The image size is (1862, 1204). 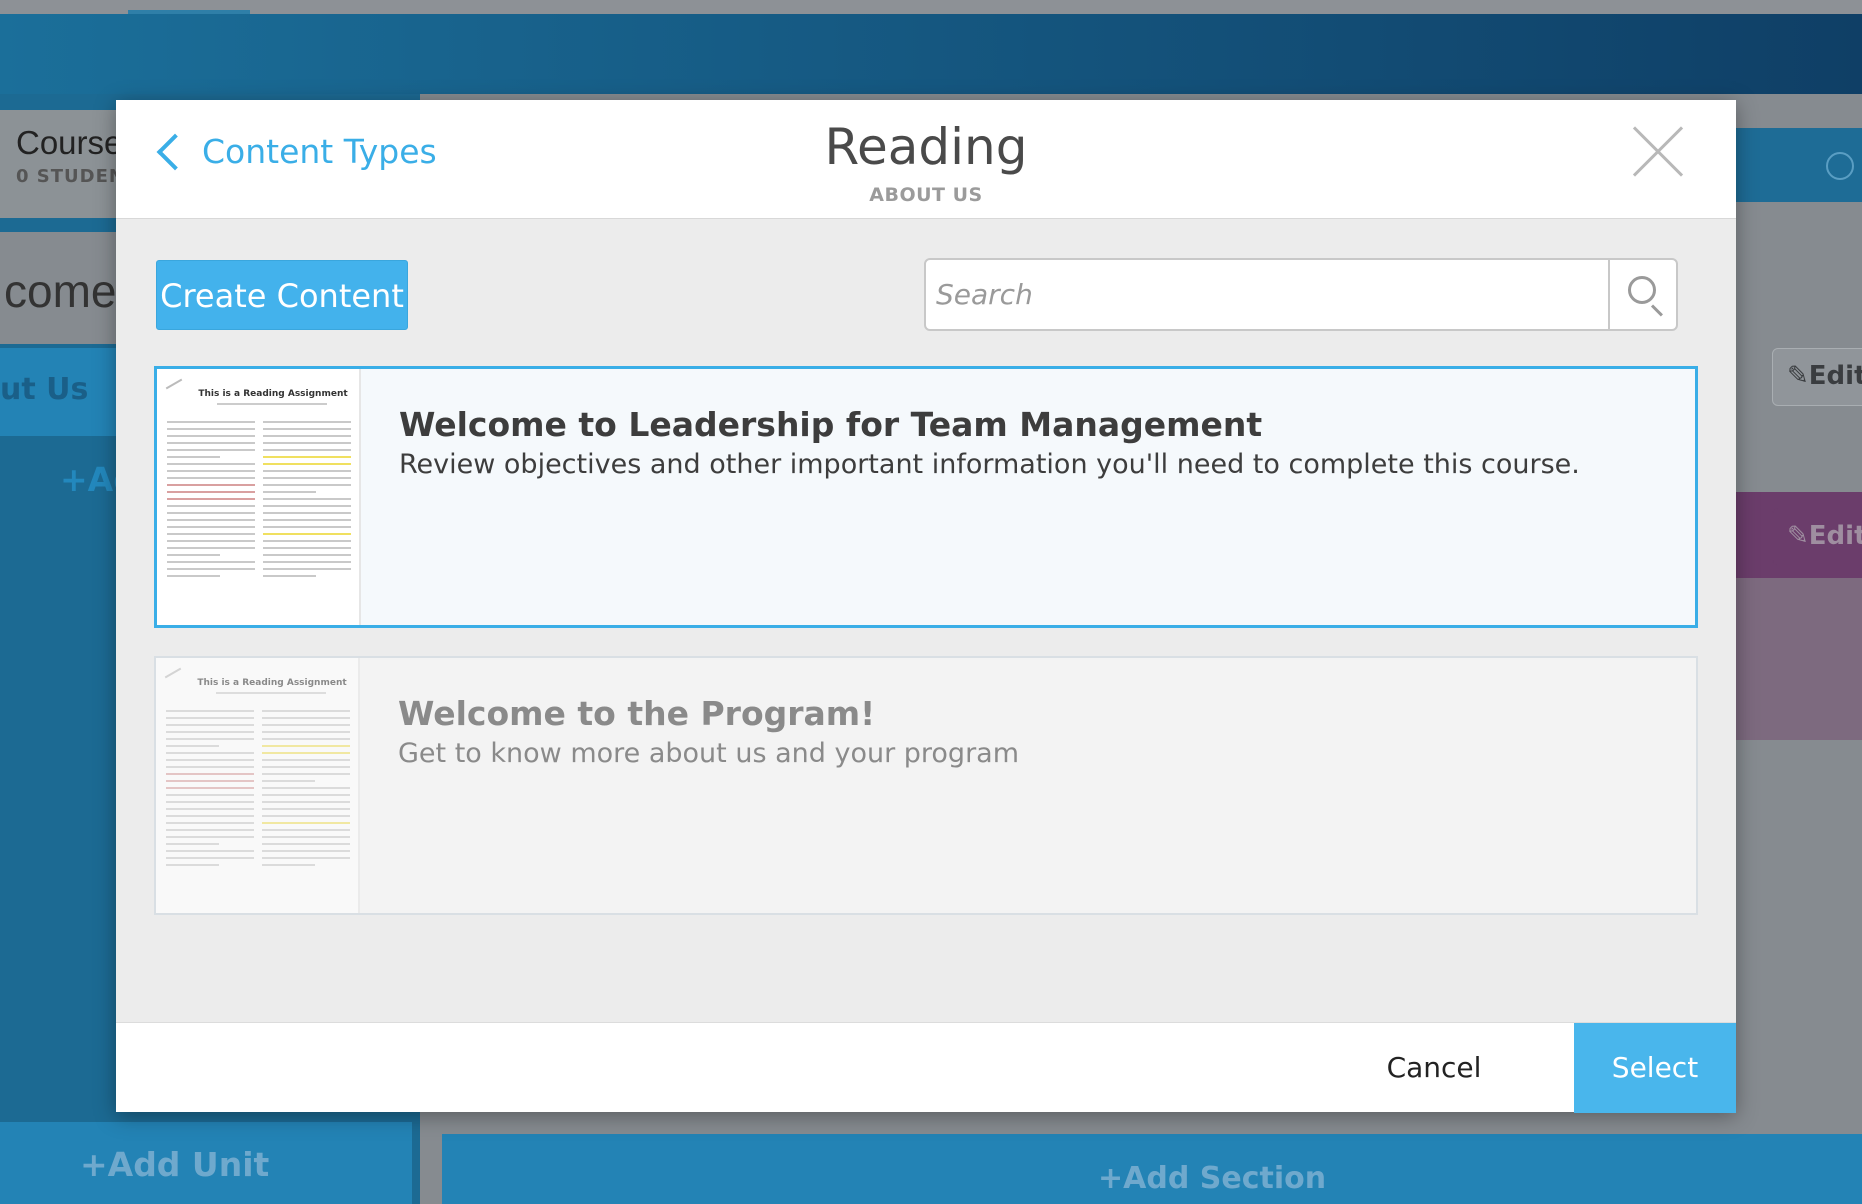 I want to click on modal-footer: Cancel Select, so click(x=926, y=1067).